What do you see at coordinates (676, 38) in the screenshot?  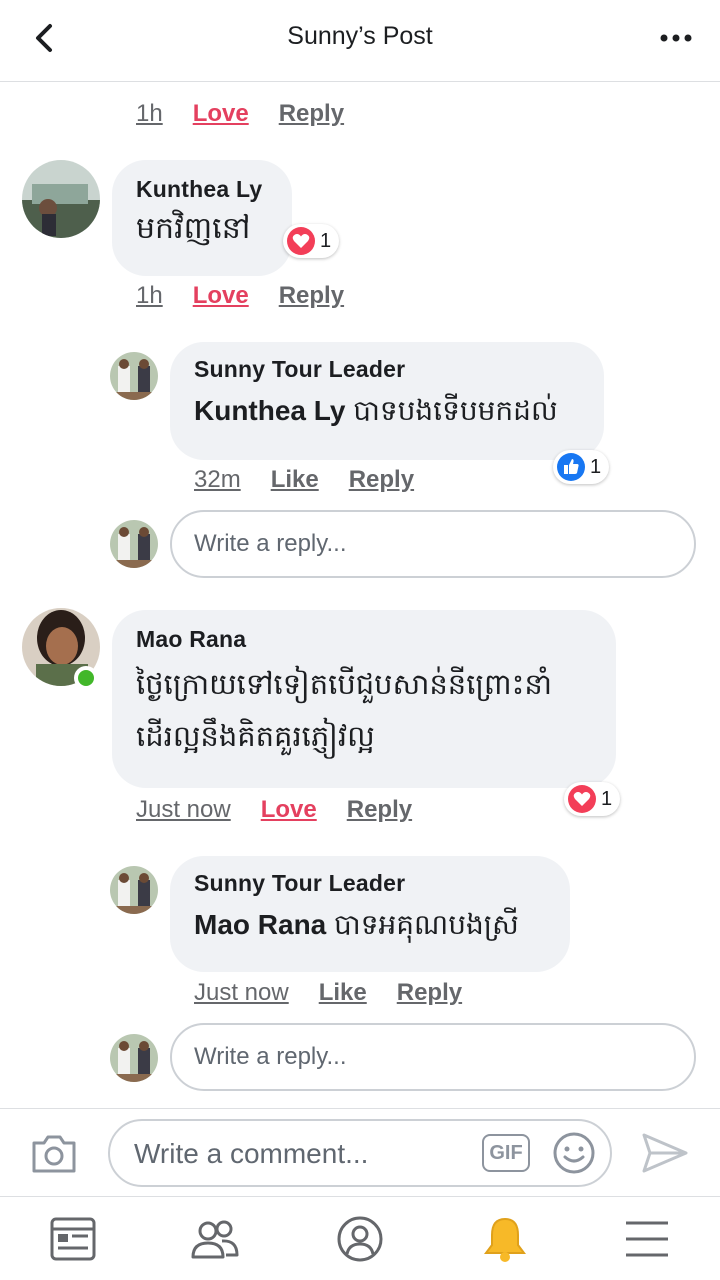 I see `more-options-icon` at bounding box center [676, 38].